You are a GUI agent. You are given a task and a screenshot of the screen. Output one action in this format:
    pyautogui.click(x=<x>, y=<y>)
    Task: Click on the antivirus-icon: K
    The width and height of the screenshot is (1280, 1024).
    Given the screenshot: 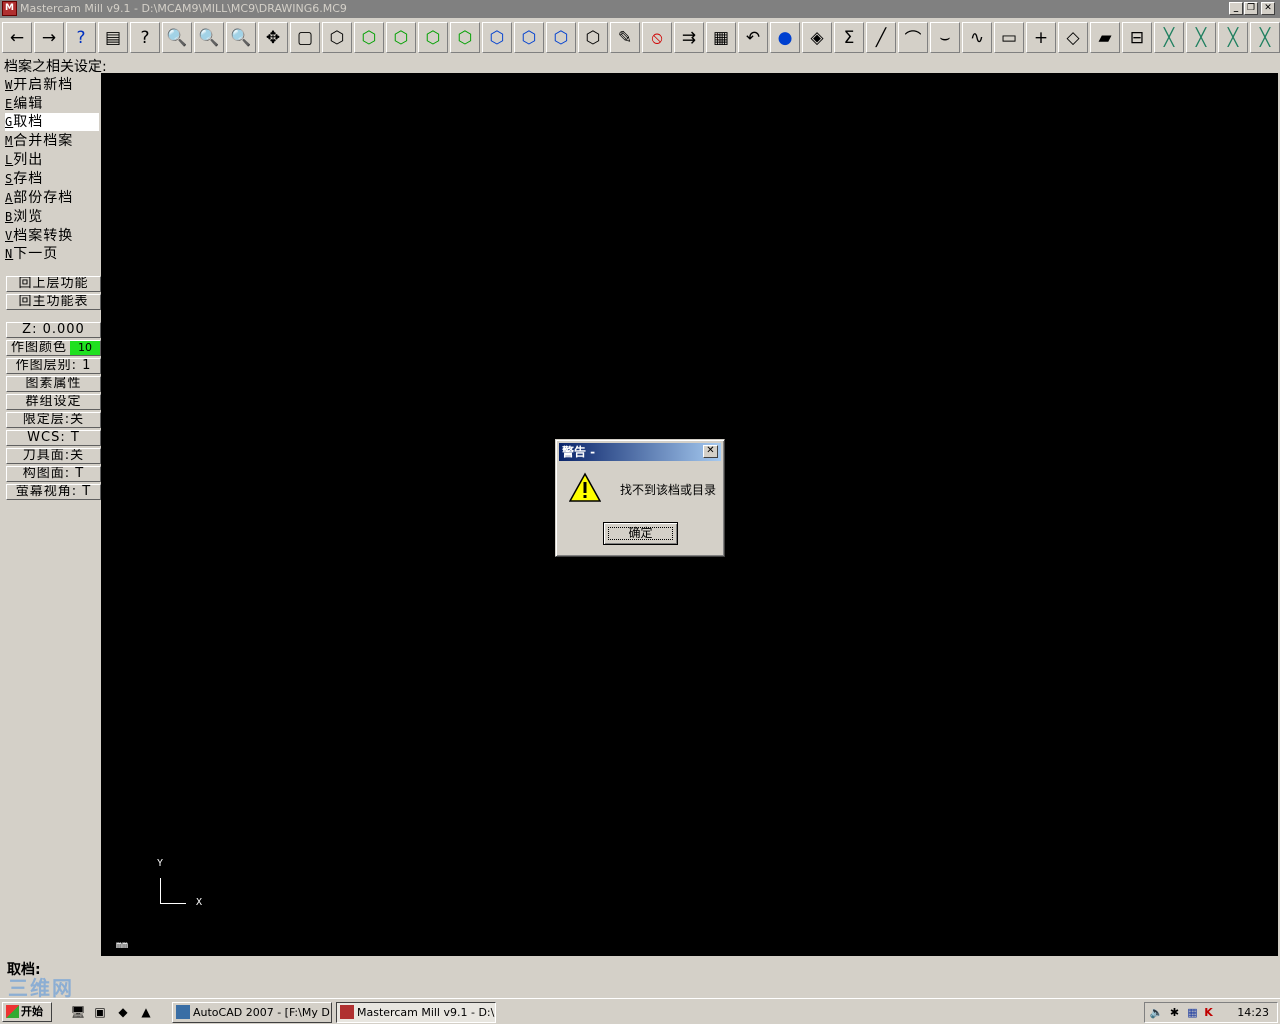 What is the action you would take?
    pyautogui.click(x=1208, y=1012)
    